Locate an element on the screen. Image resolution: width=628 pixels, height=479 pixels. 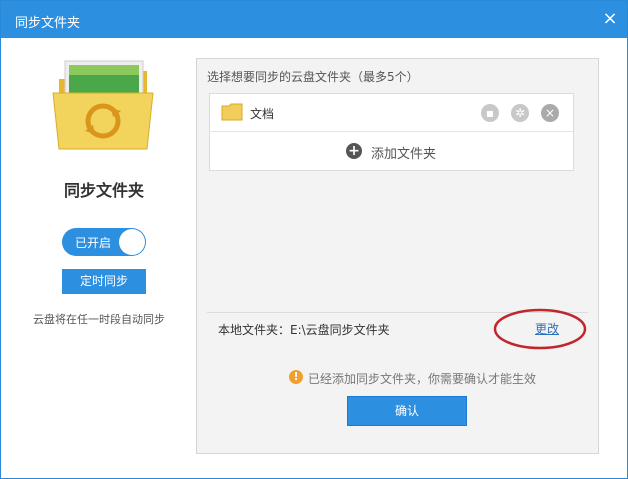
sync-toggle: 已开启 is located at coordinates (104, 242).